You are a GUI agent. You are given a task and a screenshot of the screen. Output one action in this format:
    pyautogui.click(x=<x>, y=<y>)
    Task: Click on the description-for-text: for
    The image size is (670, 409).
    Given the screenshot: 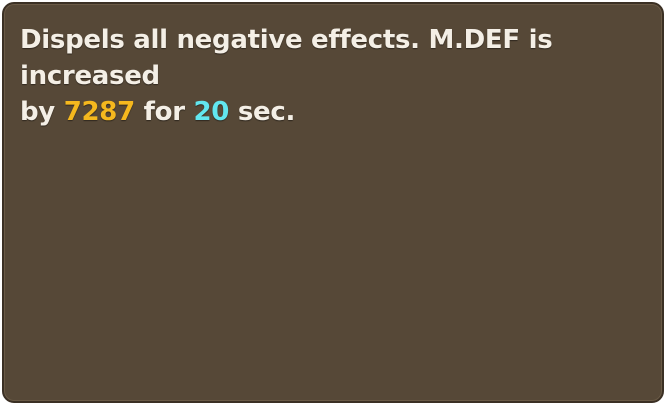 What is the action you would take?
    pyautogui.click(x=164, y=112)
    